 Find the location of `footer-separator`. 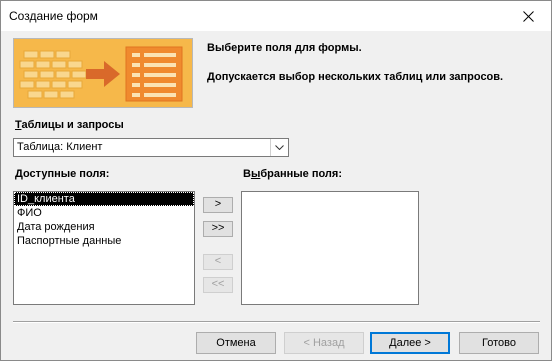

footer-separator is located at coordinates (276, 322).